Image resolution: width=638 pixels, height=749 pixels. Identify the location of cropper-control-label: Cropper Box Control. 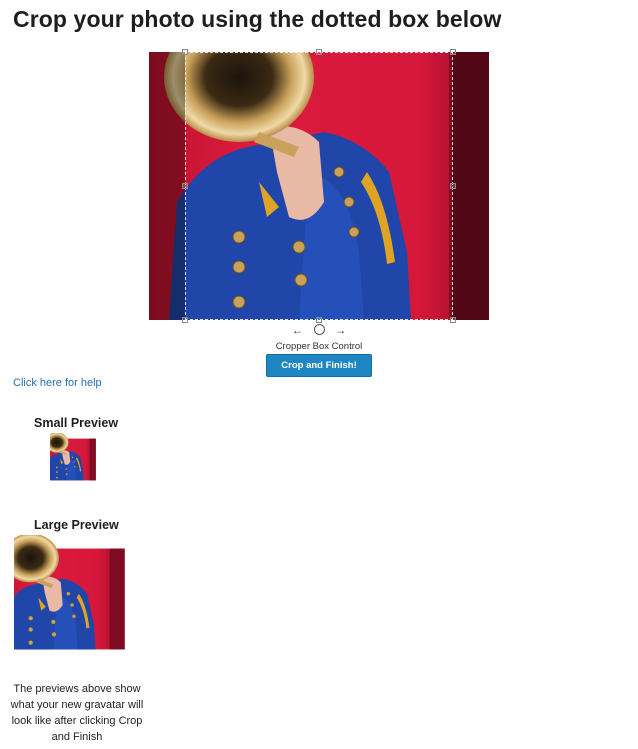
(319, 346).